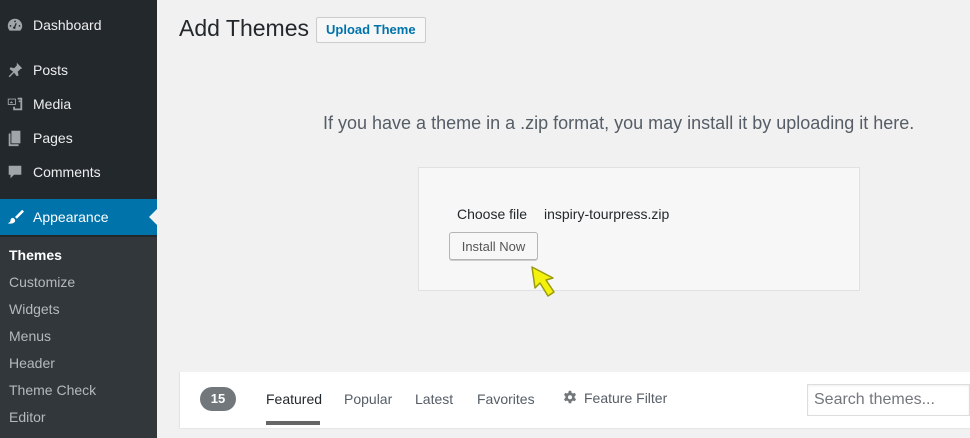 This screenshot has height=438, width=970. I want to click on sidebar-item-label: Media, so click(52, 104).